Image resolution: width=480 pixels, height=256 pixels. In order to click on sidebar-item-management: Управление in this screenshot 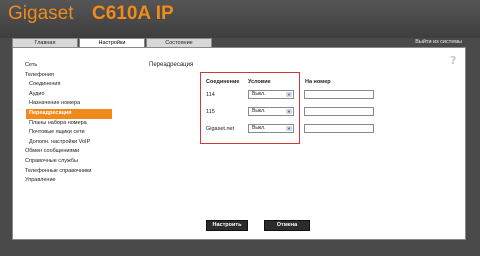, I will do `click(65, 181)`.